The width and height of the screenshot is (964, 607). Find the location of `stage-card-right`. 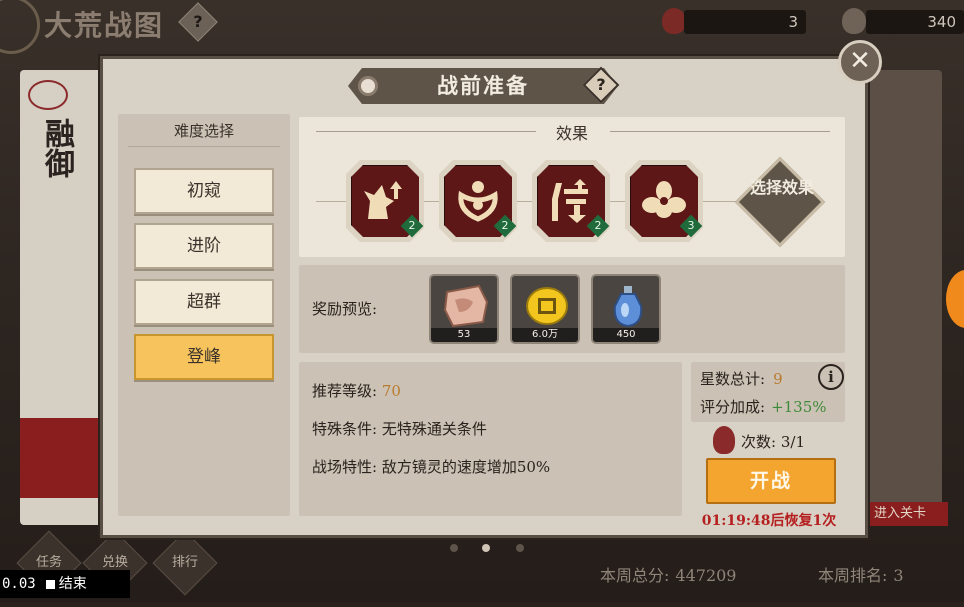

stage-card-right is located at coordinates (902, 297).